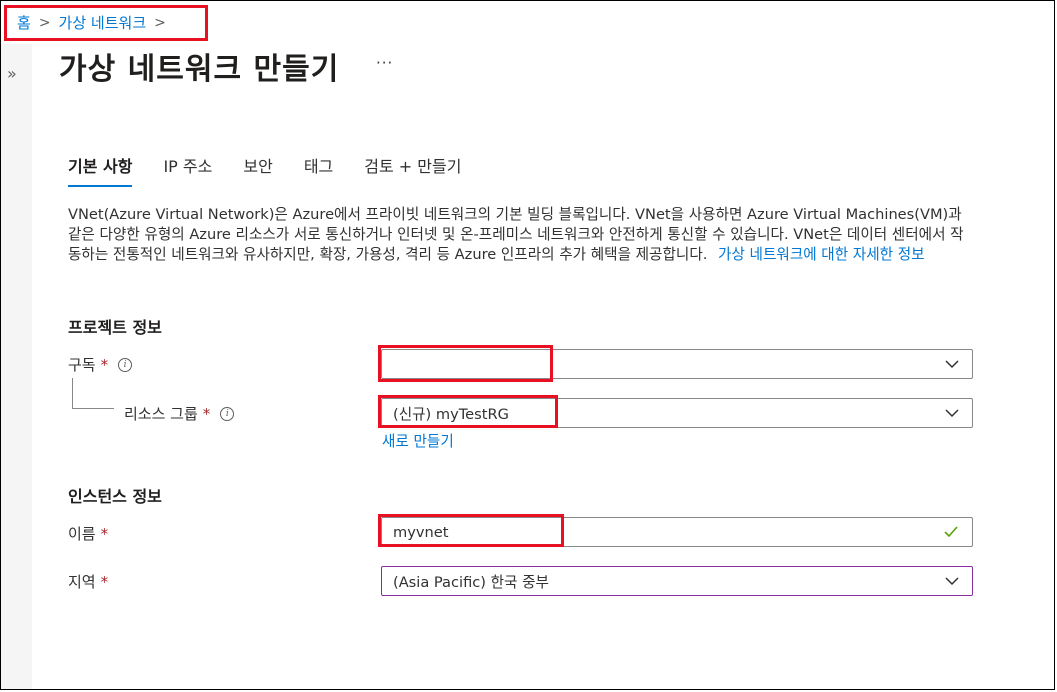  Describe the element at coordinates (412, 170) in the screenshot. I see `tab-review-create: 검토 + 만들기` at that location.